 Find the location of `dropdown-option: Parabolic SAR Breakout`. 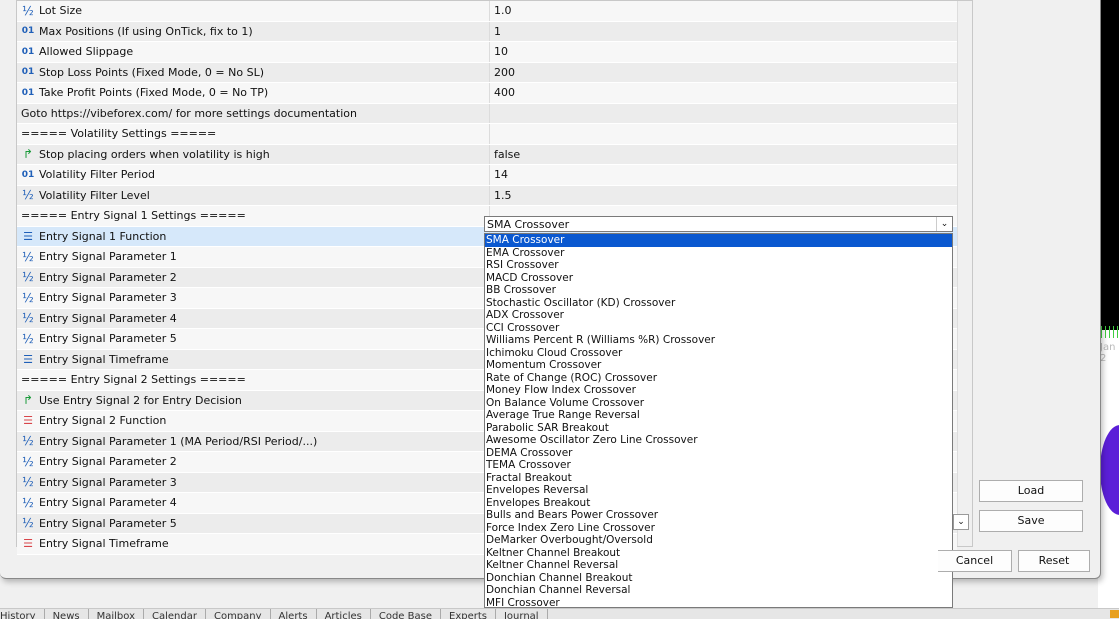

dropdown-option: Parabolic SAR Breakout is located at coordinates (718, 428).